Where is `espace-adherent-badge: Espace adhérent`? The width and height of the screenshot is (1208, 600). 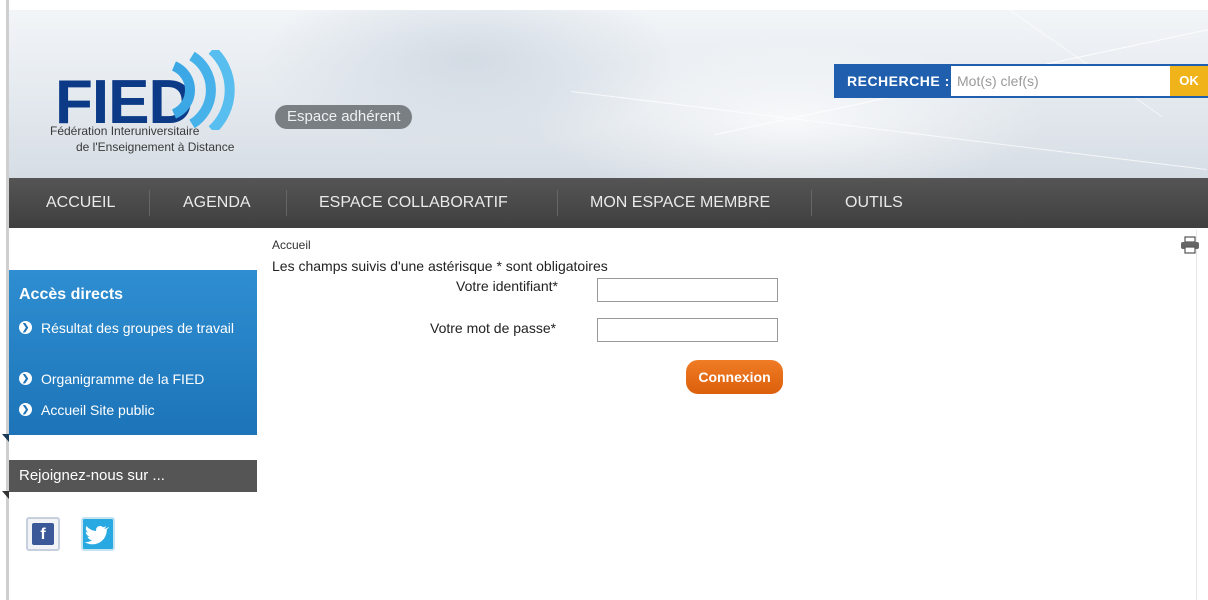
espace-adherent-badge: Espace adhérent is located at coordinates (344, 117).